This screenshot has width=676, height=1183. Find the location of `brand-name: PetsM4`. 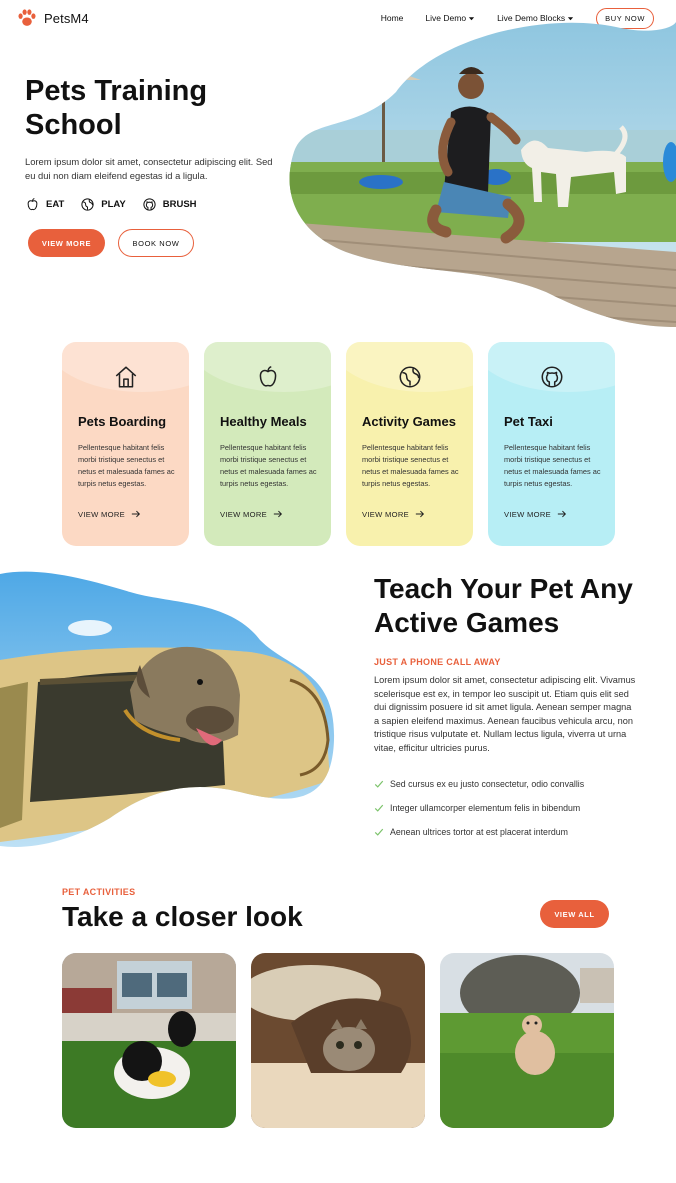

brand-name: PetsM4 is located at coordinates (66, 18).